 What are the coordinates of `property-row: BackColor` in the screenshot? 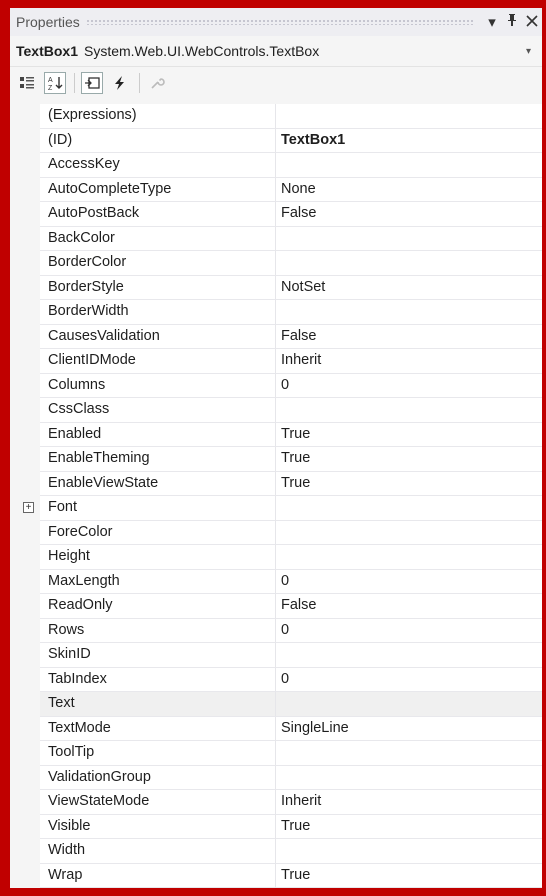 It's located at (276, 238).